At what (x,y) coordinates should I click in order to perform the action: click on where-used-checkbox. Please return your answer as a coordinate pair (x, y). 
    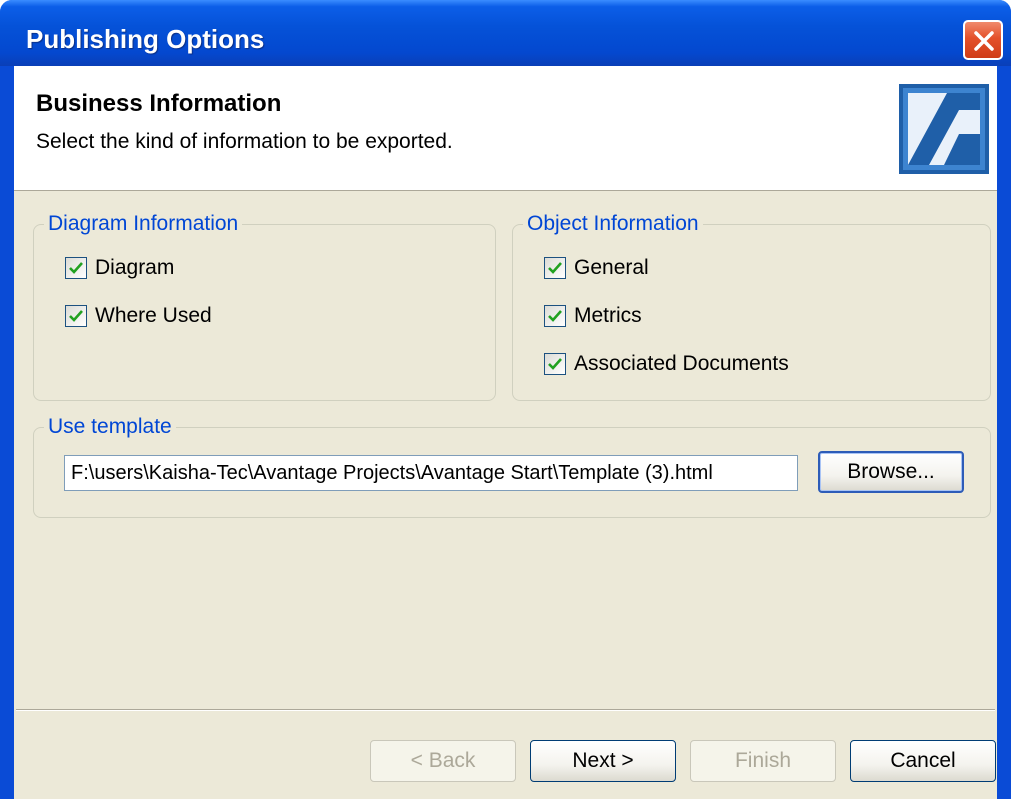
    Looking at the image, I should click on (76, 316).